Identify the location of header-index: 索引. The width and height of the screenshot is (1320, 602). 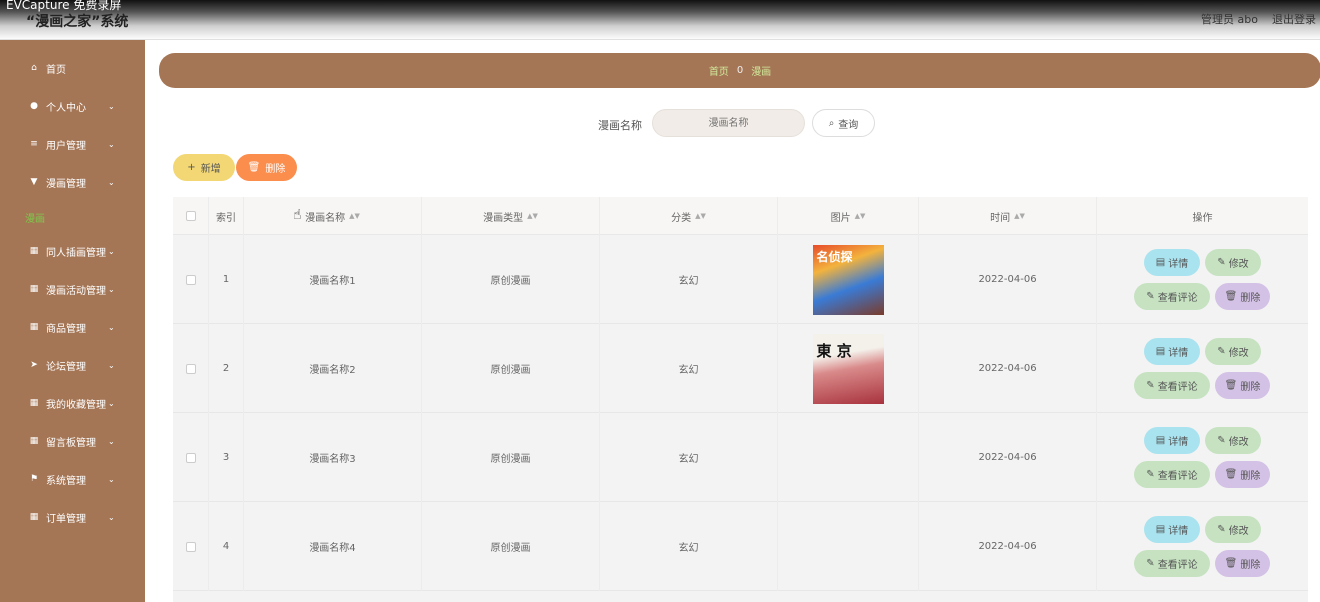
(226, 216).